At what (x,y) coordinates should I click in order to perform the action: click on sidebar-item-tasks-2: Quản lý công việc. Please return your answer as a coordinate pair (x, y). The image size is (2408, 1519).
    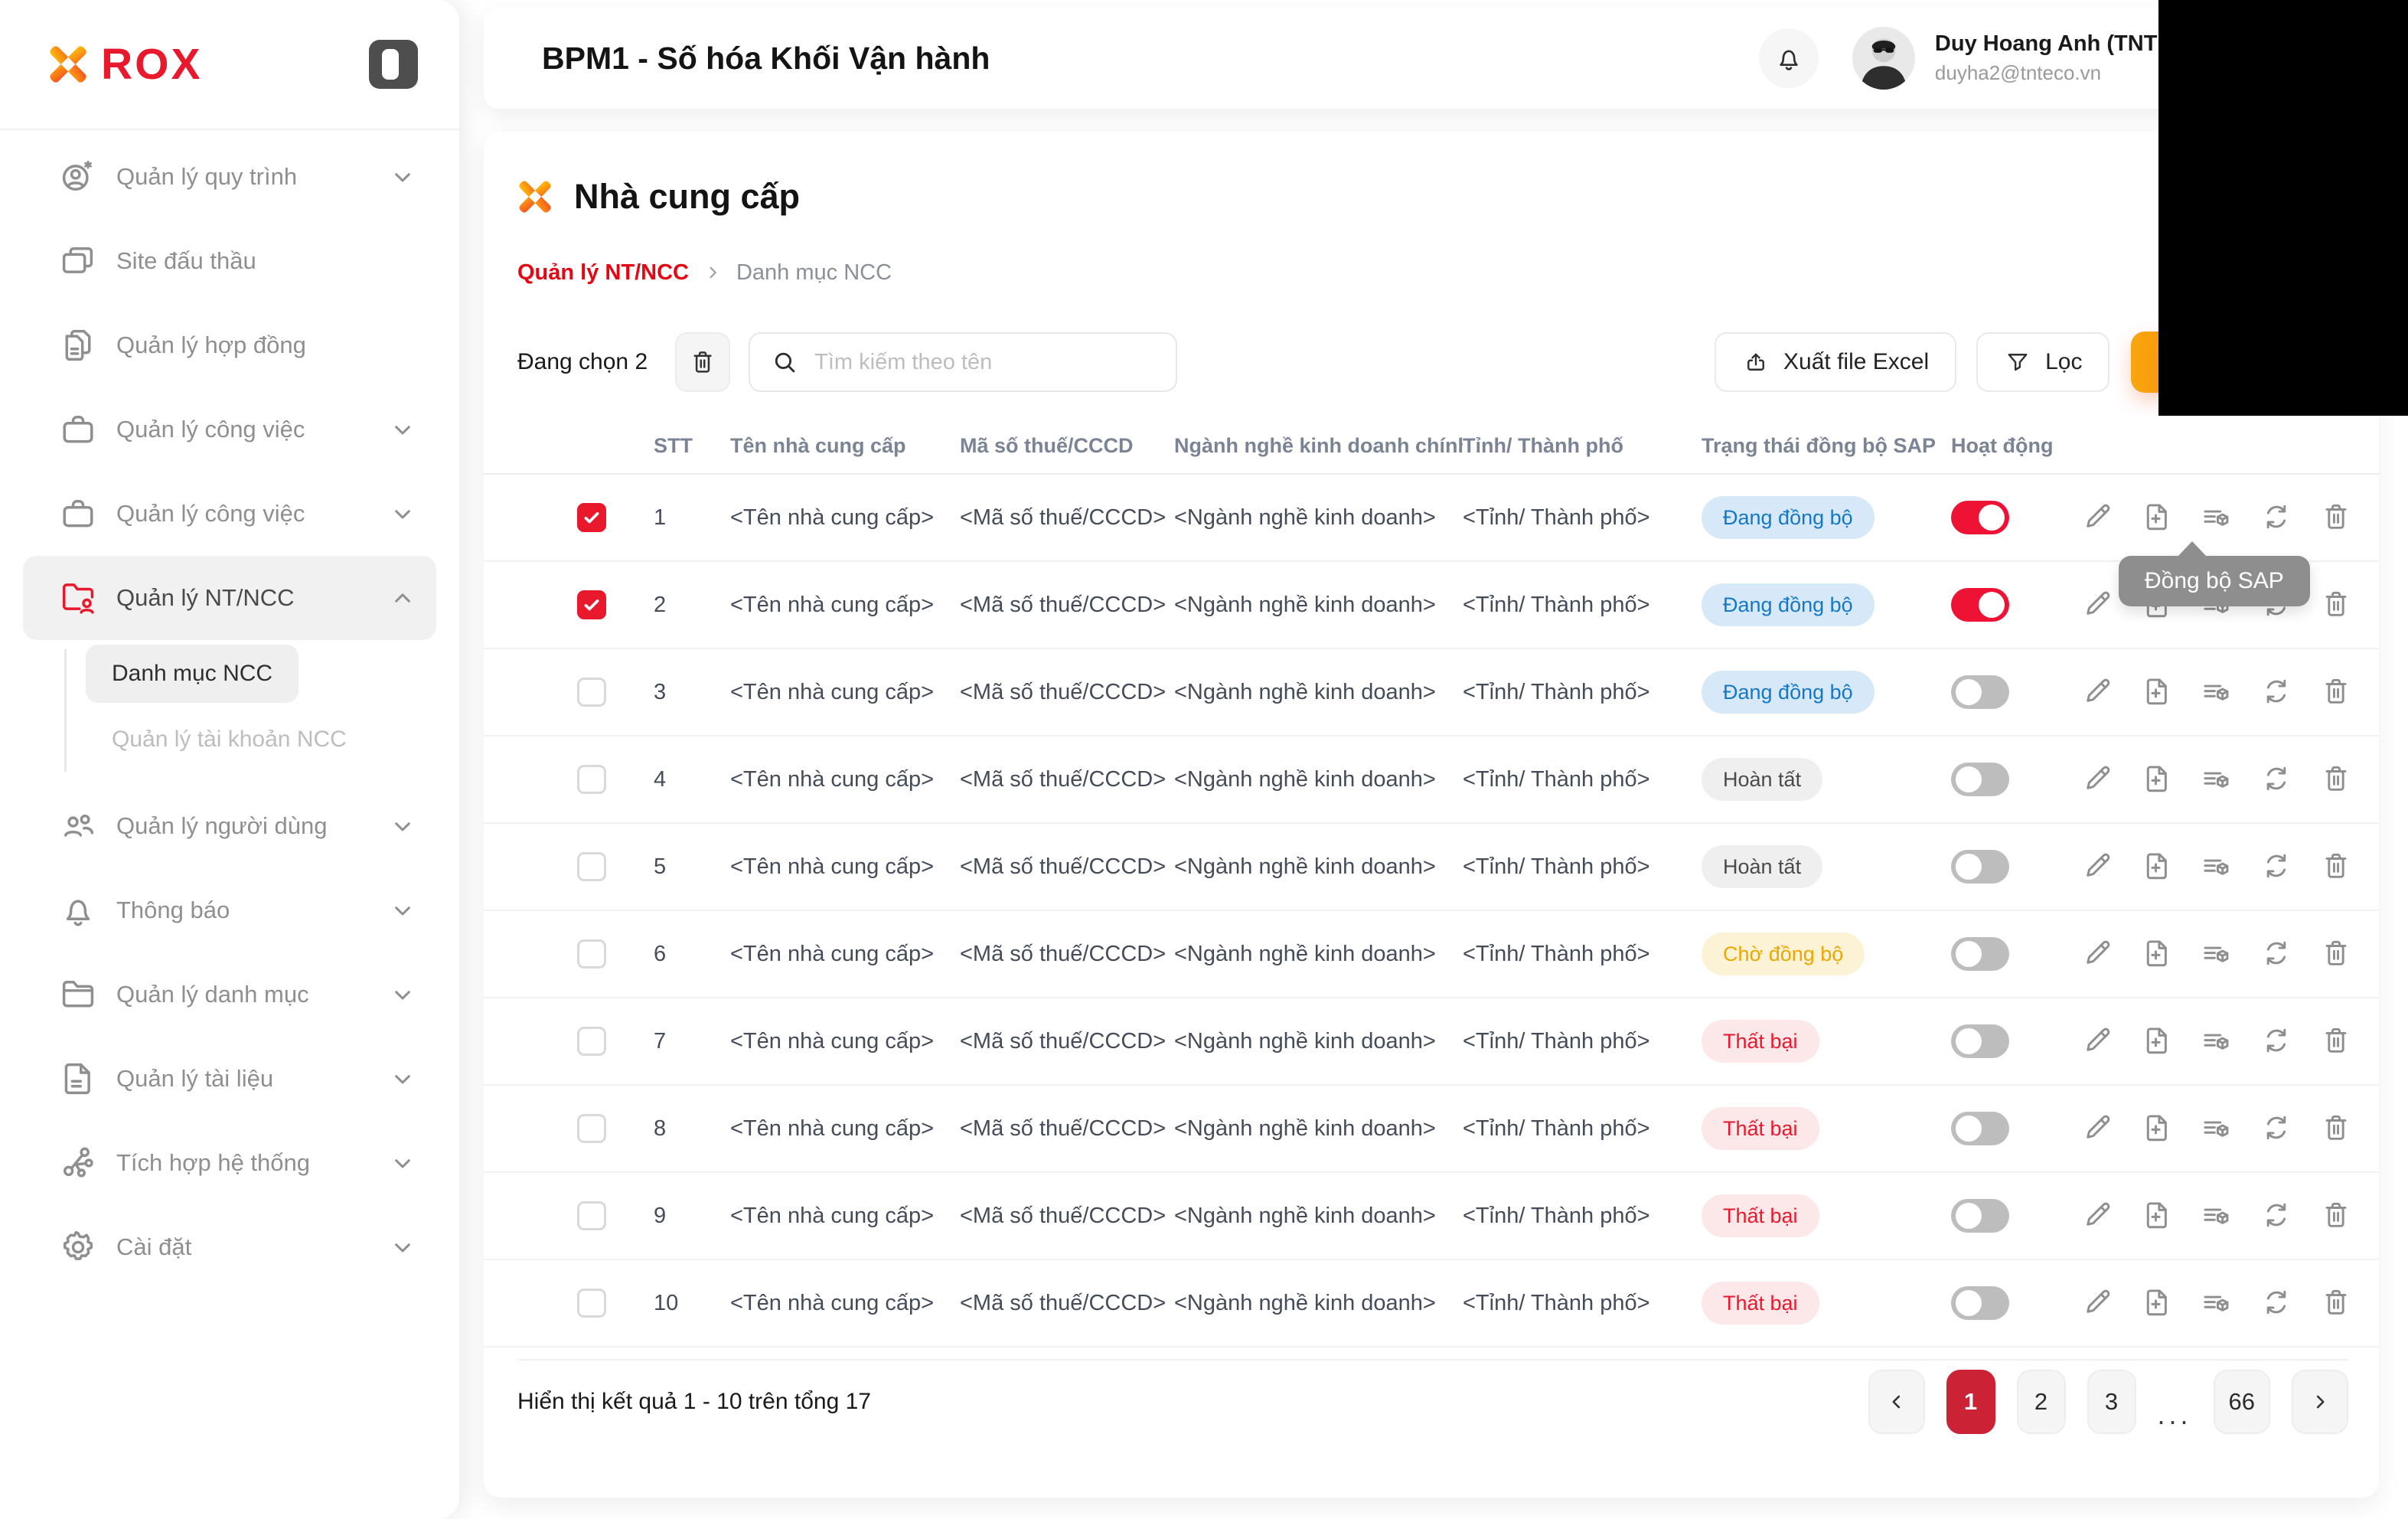
    Looking at the image, I should click on (229, 514).